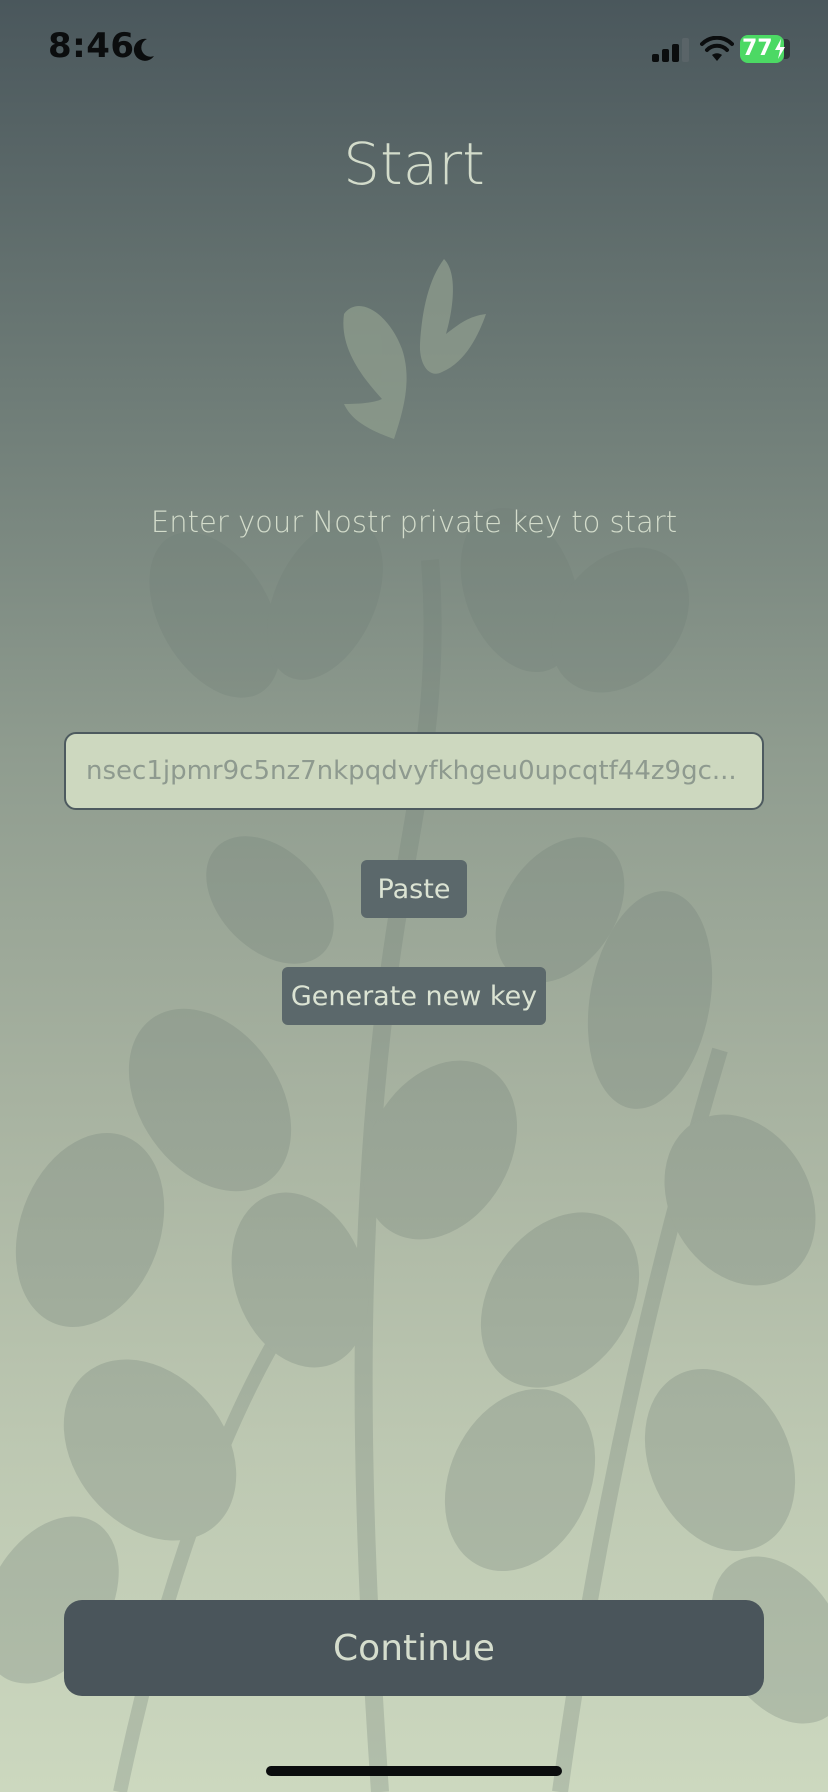  What do you see at coordinates (780, 49) in the screenshot?
I see `charging-bolt-icon` at bounding box center [780, 49].